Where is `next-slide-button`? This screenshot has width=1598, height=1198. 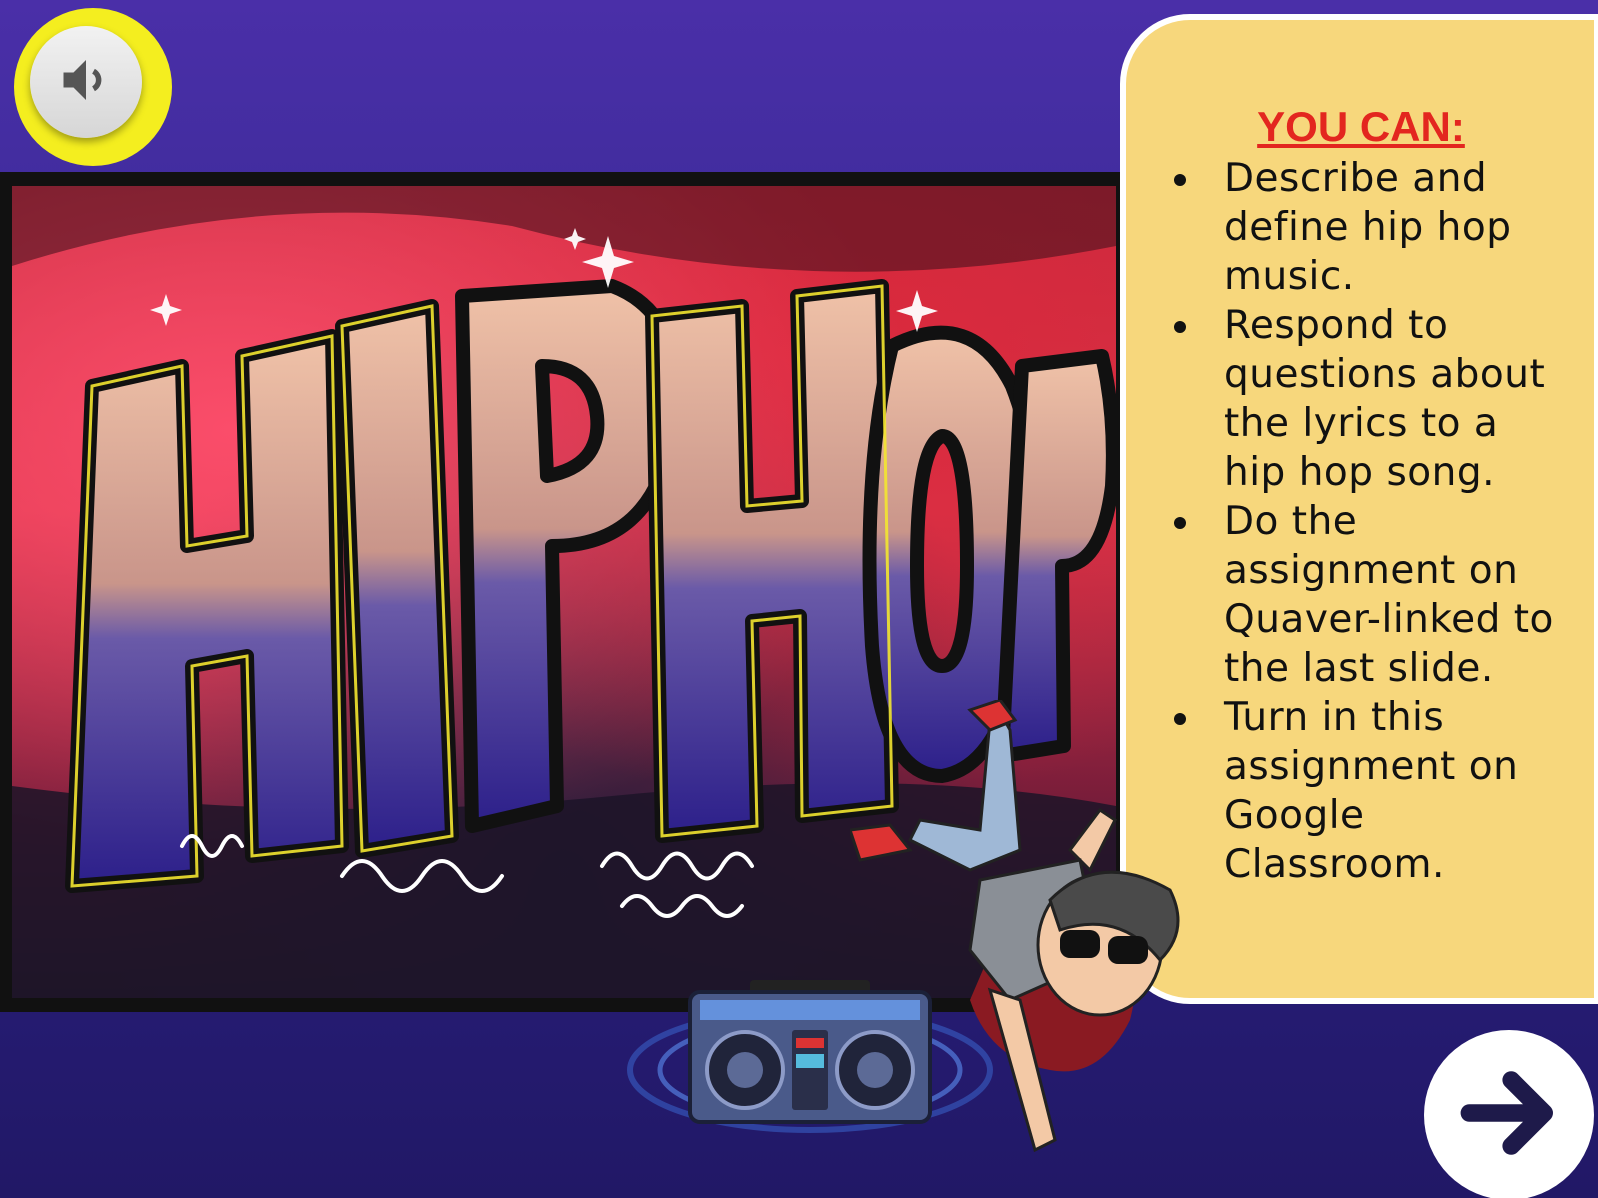 next-slide-button is located at coordinates (1509, 1114).